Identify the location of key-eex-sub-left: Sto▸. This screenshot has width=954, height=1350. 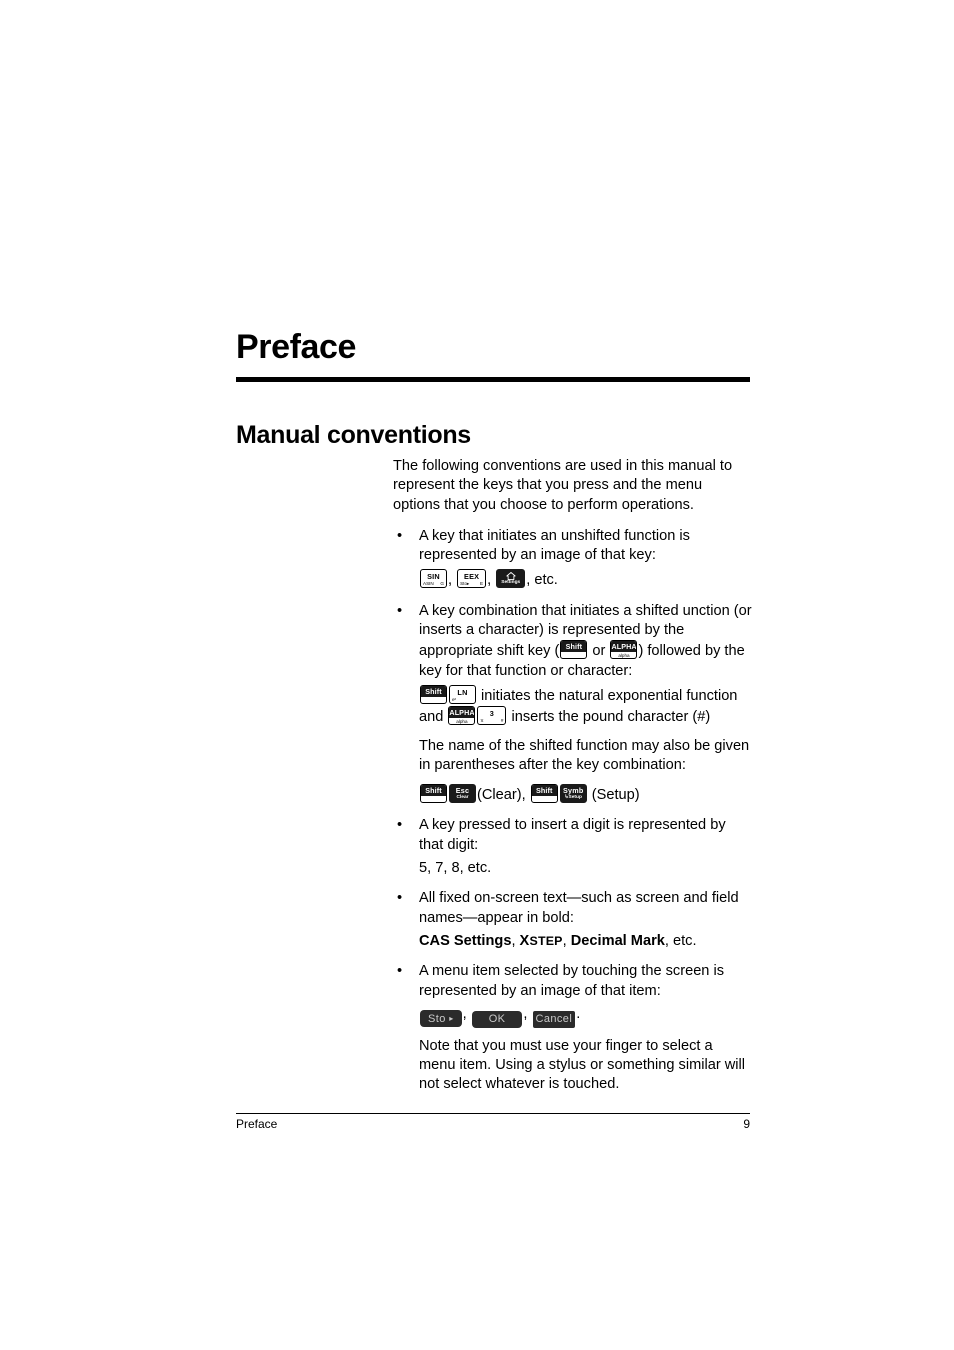
(465, 584).